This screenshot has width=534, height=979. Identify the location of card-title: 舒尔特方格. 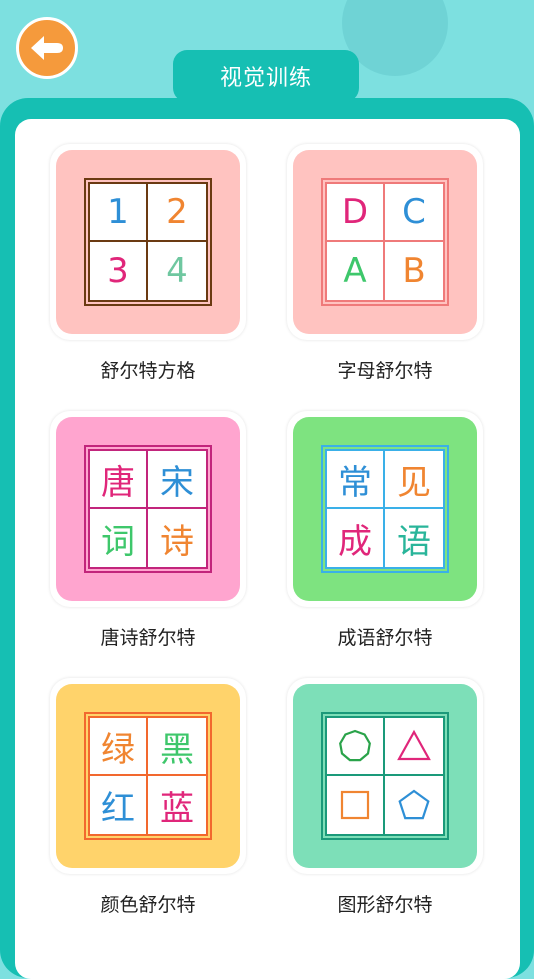
(148, 369).